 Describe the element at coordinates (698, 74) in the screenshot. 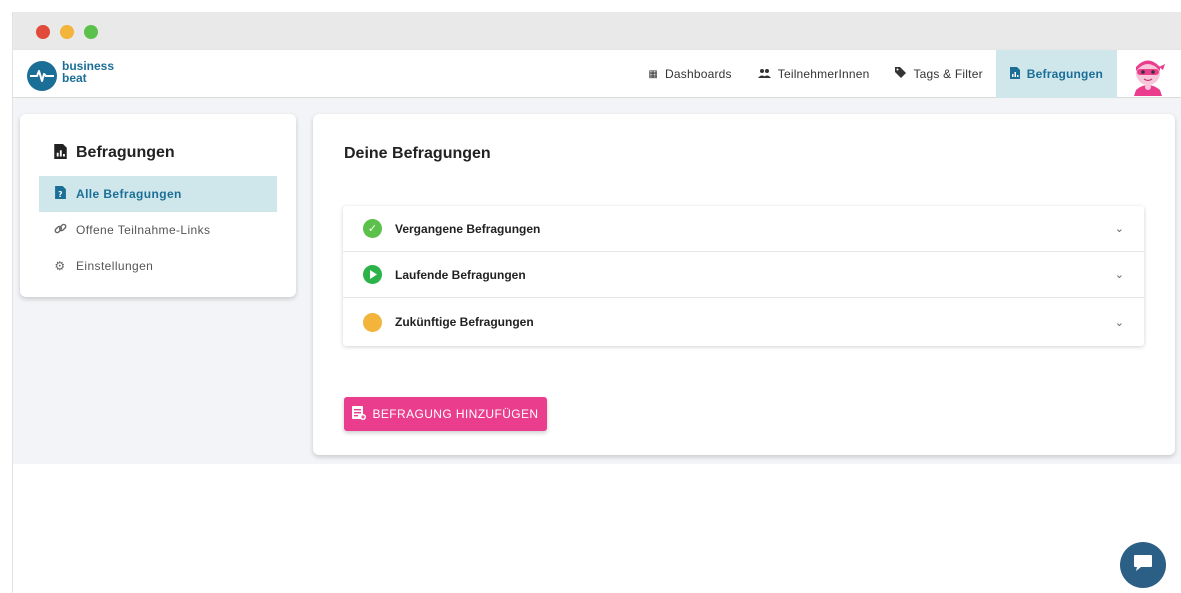

I see `nav-item-label: Dashboards` at that location.